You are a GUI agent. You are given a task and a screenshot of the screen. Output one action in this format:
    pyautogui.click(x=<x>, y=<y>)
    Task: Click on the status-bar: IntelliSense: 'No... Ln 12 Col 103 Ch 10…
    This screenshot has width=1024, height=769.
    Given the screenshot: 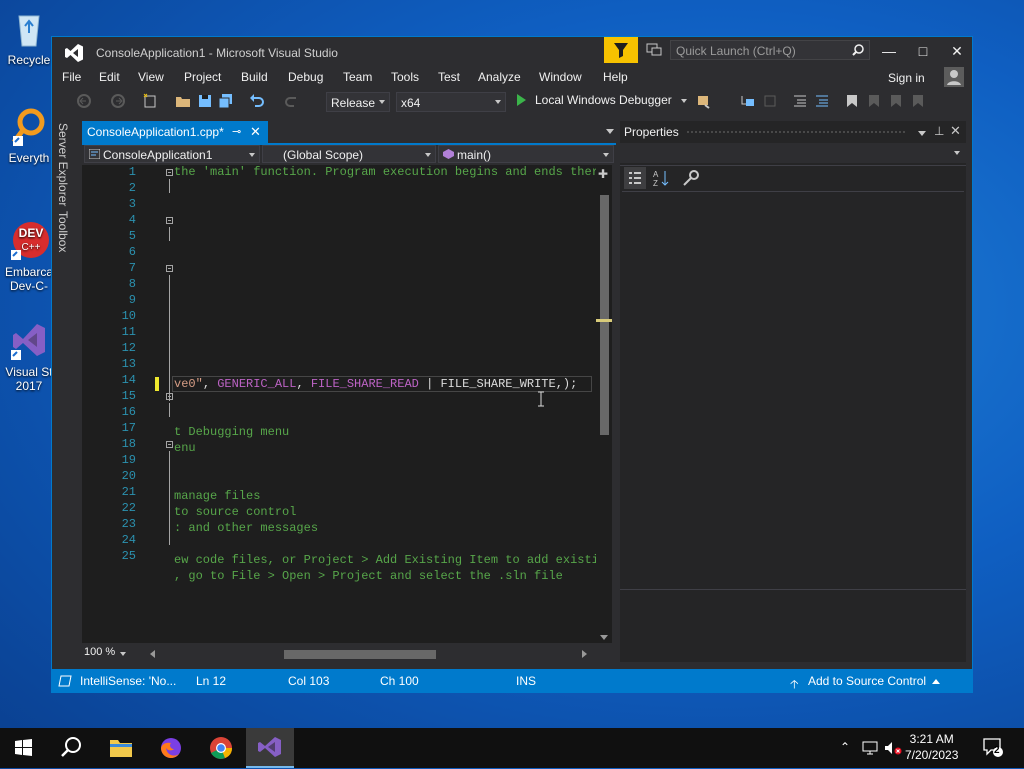 What is the action you would take?
    pyautogui.click(x=512, y=681)
    